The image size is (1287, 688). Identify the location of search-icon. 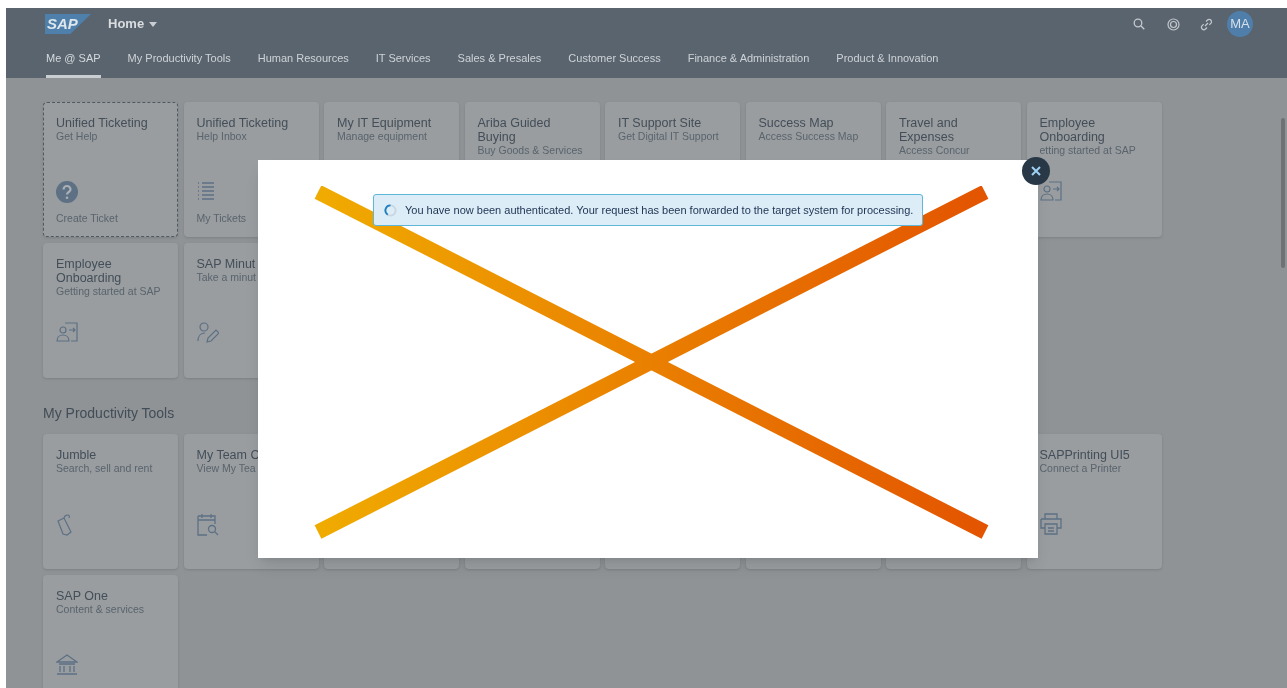
(1139, 24).